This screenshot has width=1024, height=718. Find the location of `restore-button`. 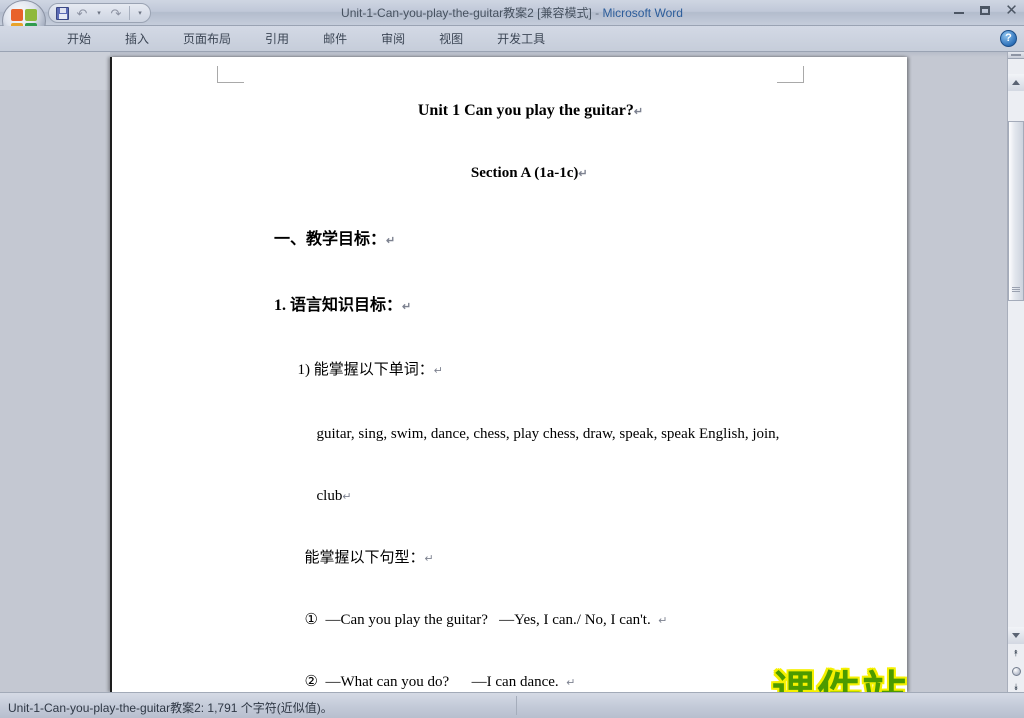

restore-button is located at coordinates (985, 10).